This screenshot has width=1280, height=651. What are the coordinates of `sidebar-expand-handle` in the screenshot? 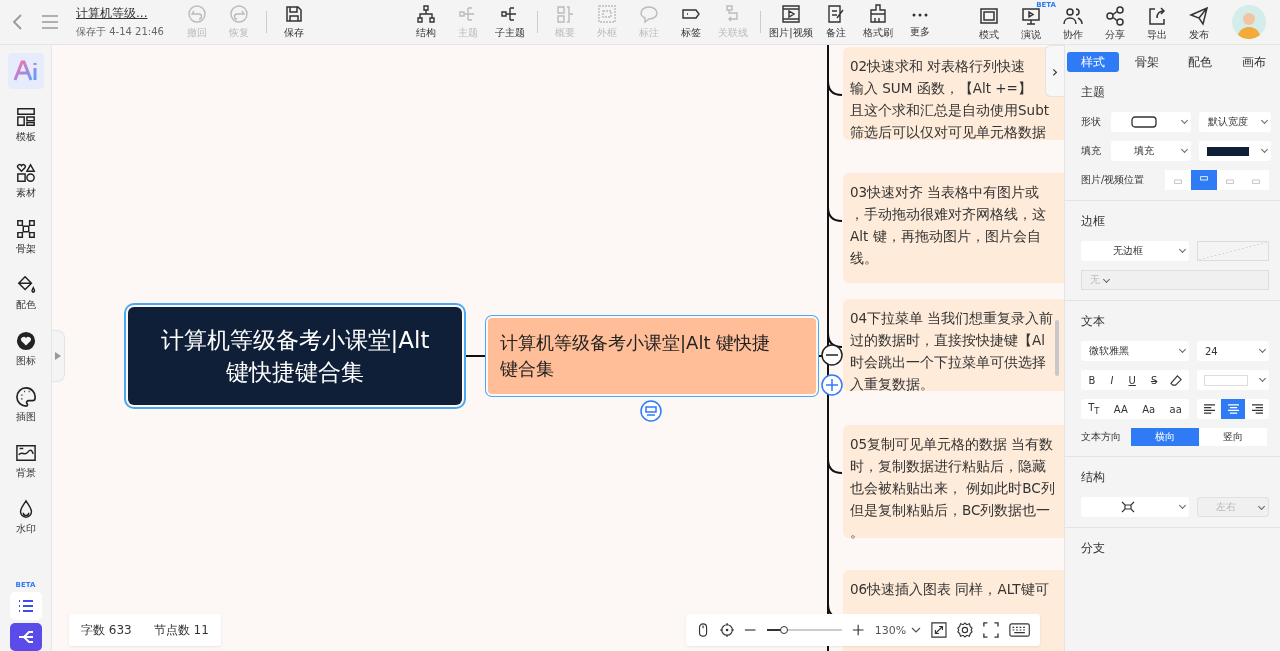 It's located at (58, 356).